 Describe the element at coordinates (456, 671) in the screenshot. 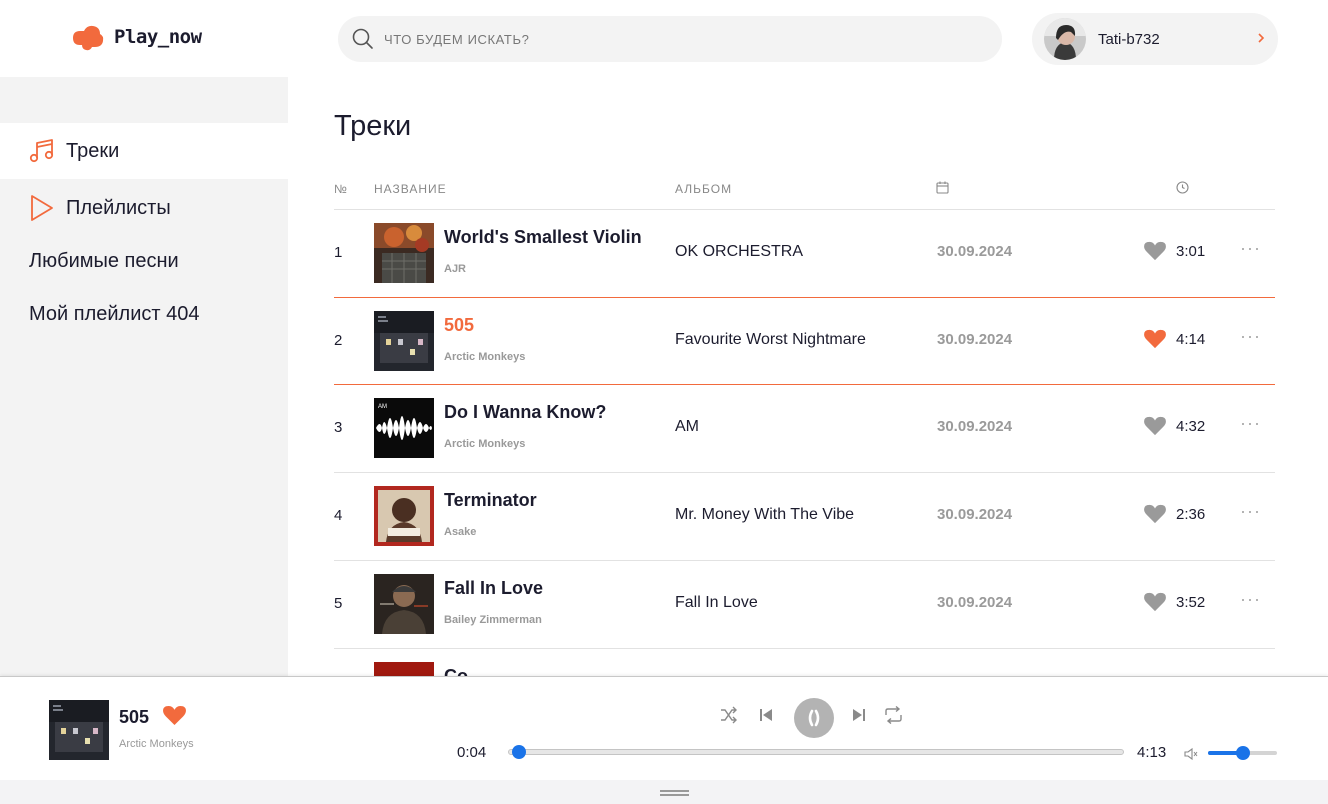

I see `track-title: Co` at that location.